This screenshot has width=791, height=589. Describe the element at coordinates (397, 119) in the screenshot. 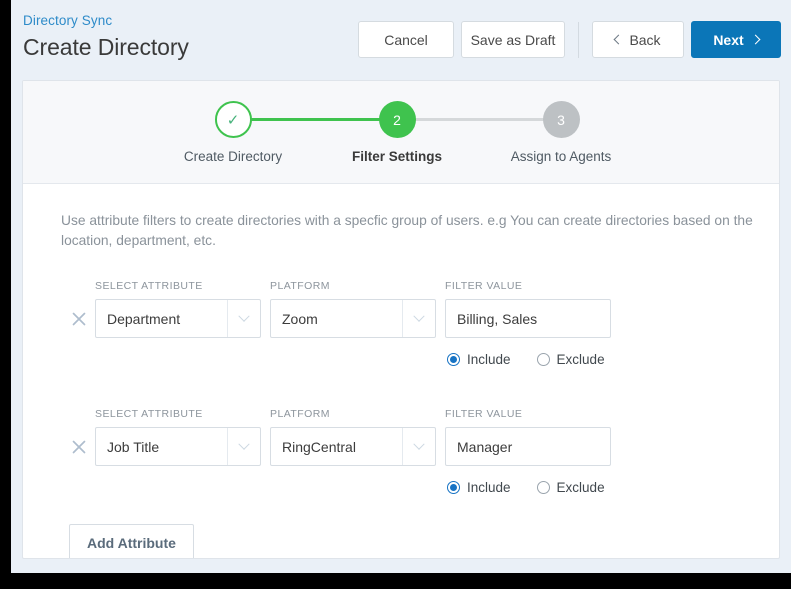

I see `step-marker-2: 2` at that location.